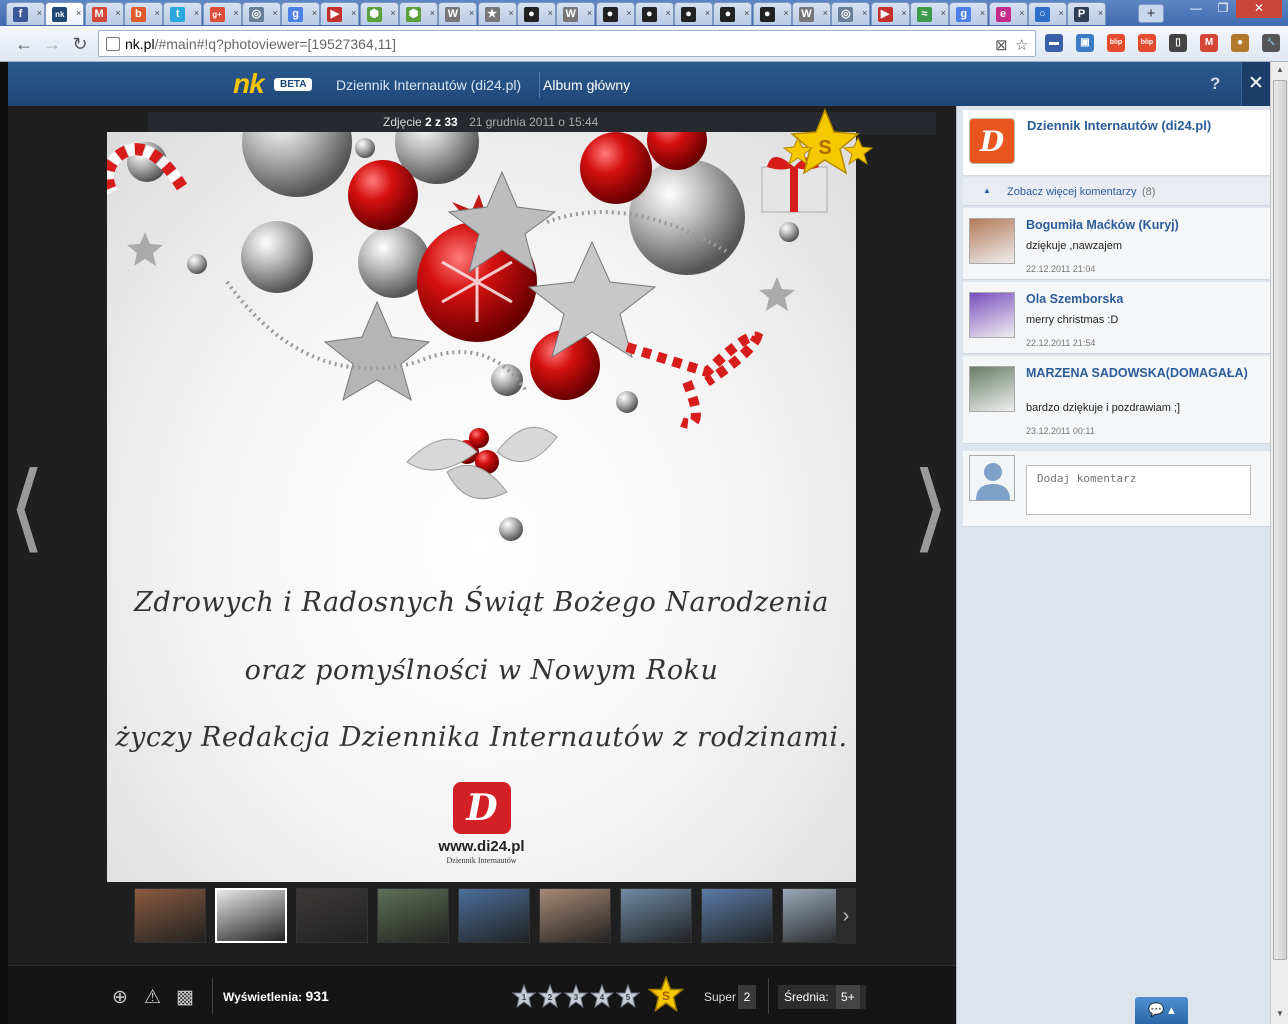 The height and width of the screenshot is (1024, 1288). What do you see at coordinates (1223, 9) in the screenshot?
I see `restore-button: ❐` at bounding box center [1223, 9].